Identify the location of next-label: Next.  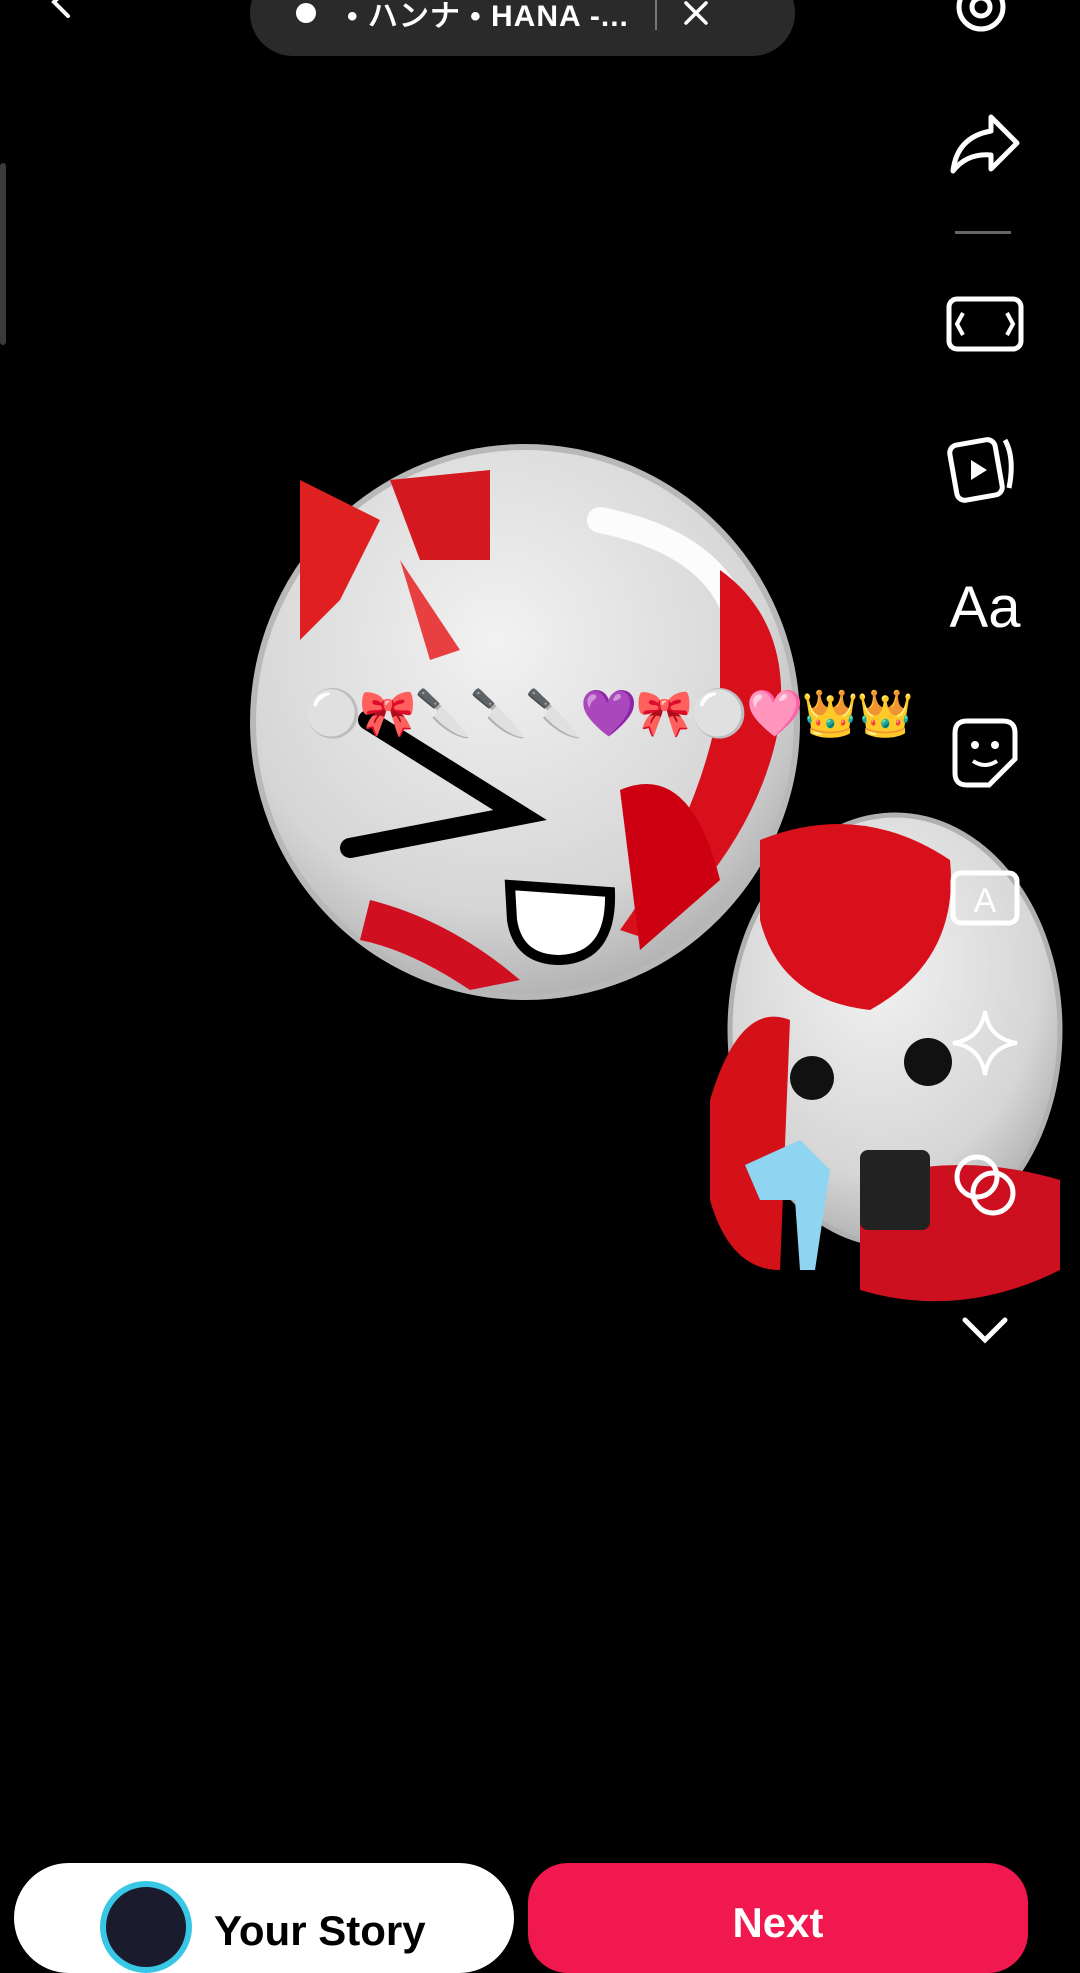
(778, 1922).